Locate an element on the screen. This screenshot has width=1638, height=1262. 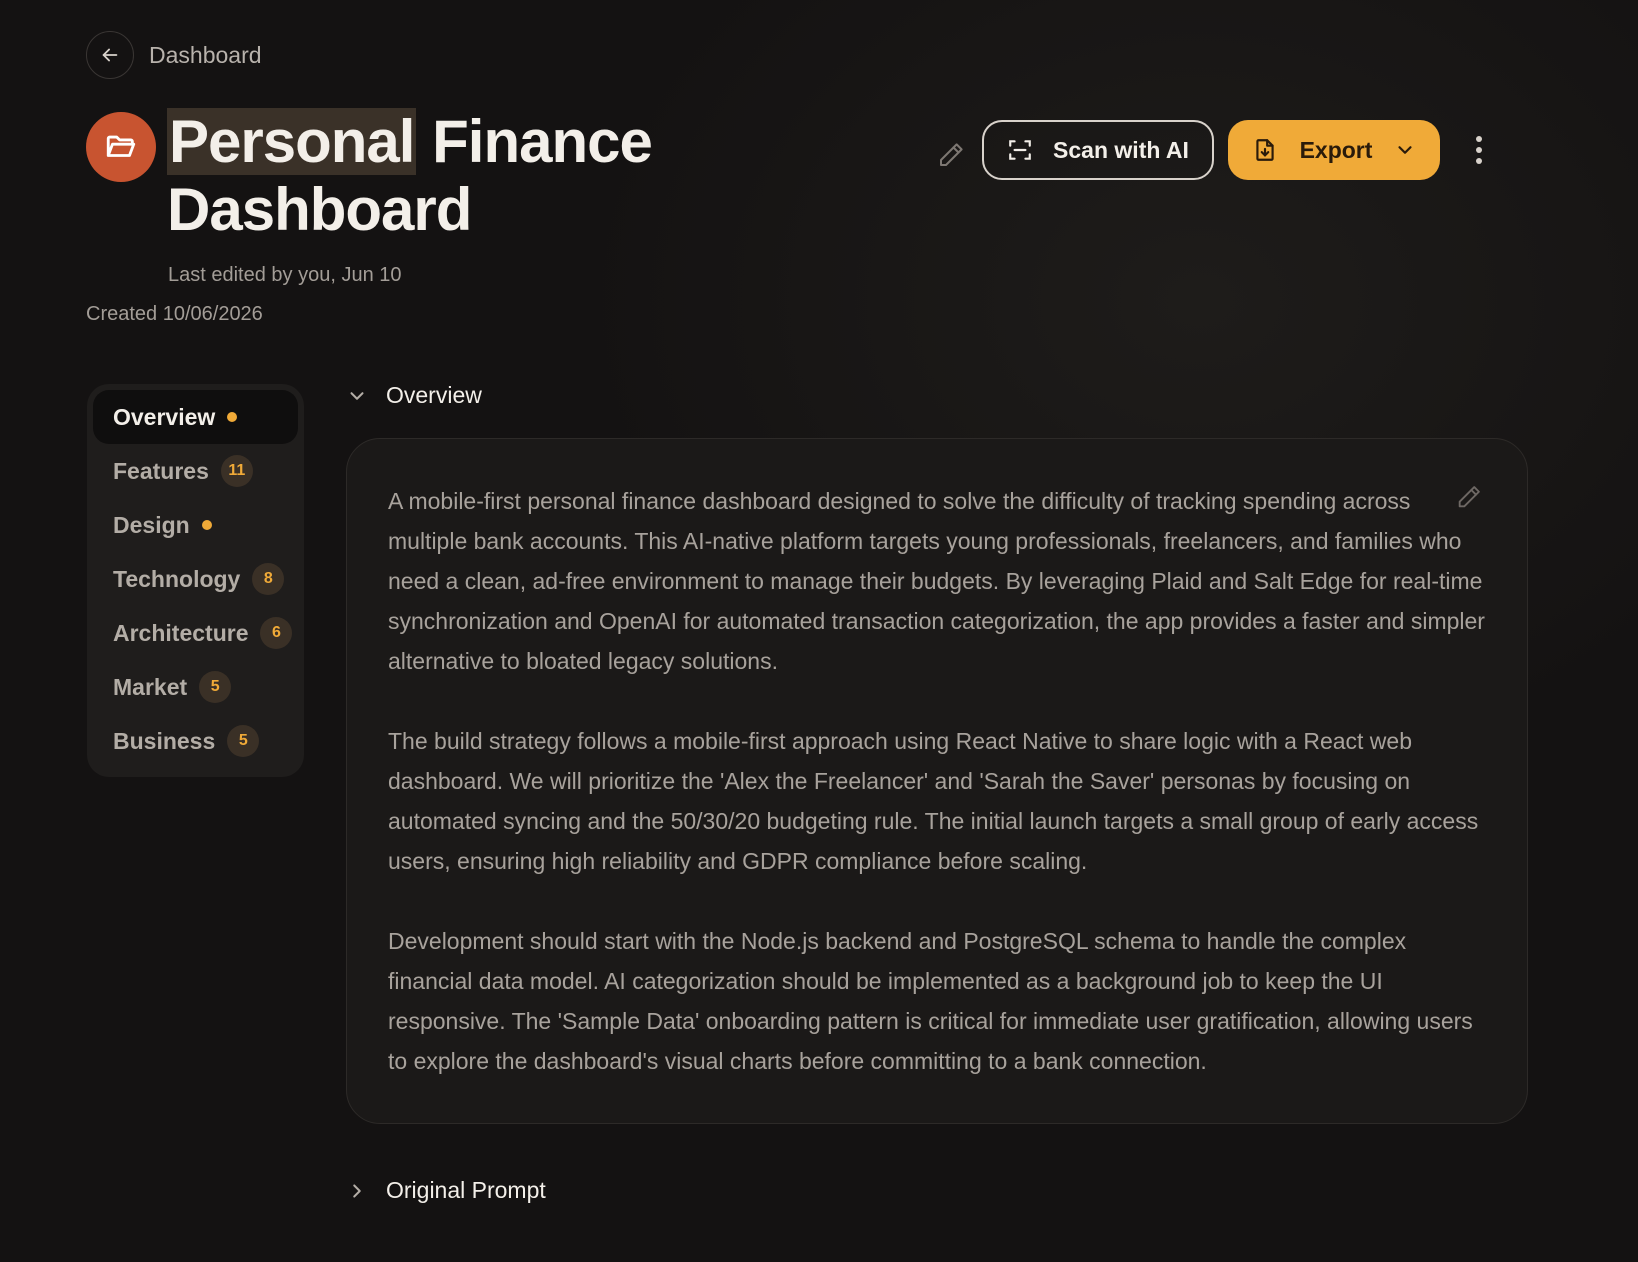
nav-item-features: Features 11 is located at coordinates (195, 471).